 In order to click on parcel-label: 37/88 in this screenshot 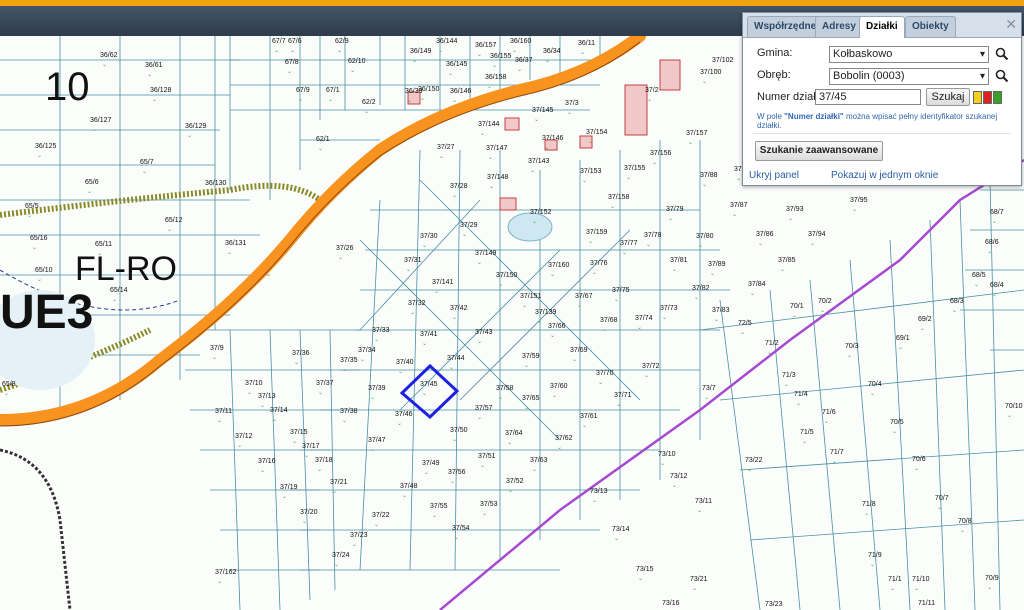, I will do `click(709, 175)`.